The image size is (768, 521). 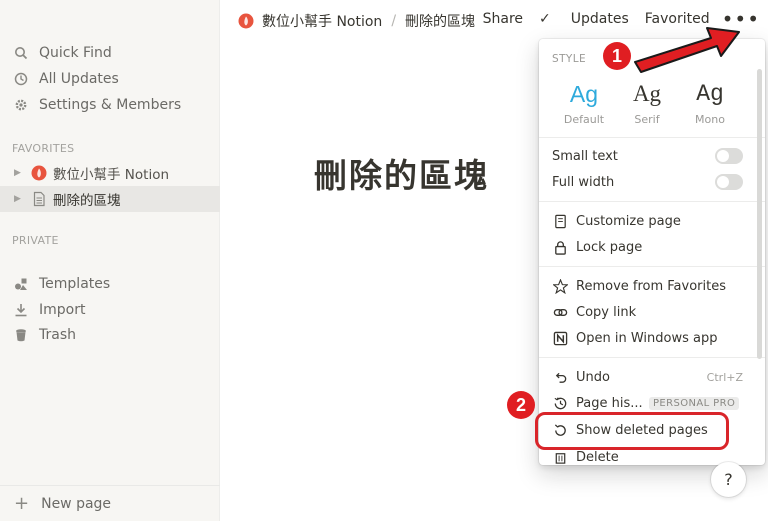 I want to click on style-section-label: STYLE, so click(x=569, y=59).